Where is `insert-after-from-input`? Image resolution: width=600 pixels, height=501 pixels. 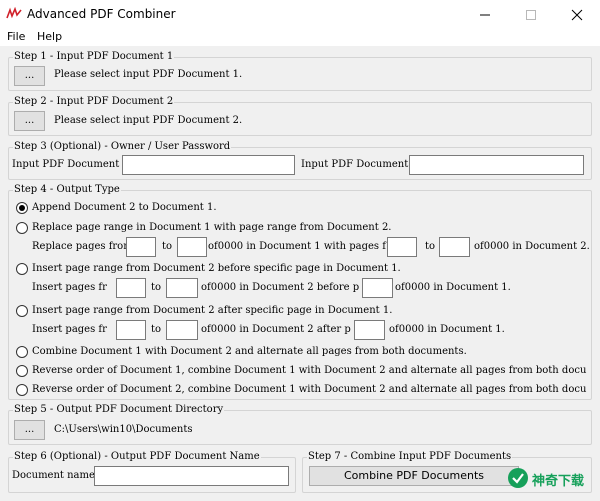 insert-after-from-input is located at coordinates (131, 330).